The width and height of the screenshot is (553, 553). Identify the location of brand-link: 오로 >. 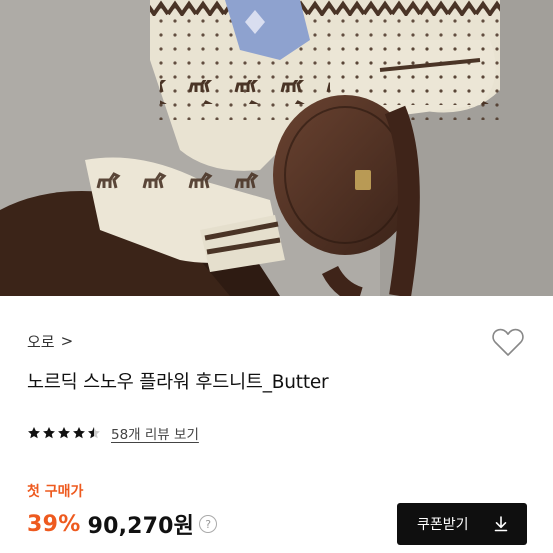
(50, 341).